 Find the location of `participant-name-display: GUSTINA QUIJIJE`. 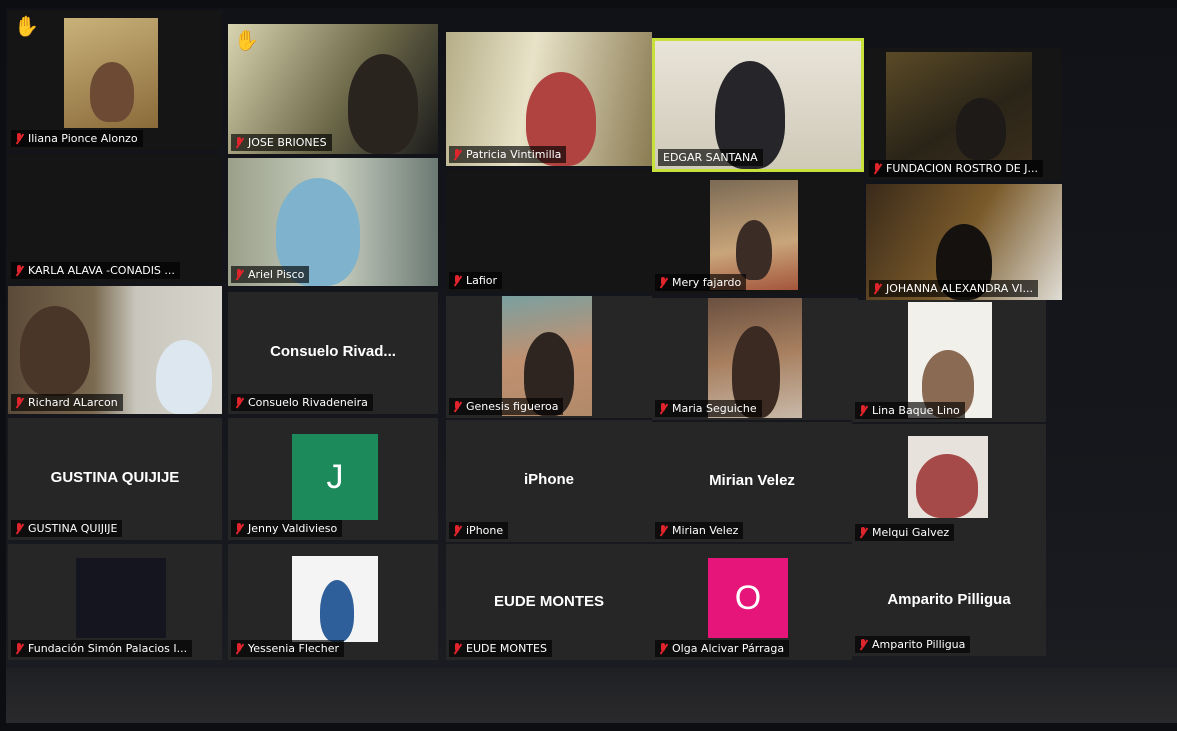

participant-name-display: GUSTINA QUIJIJE is located at coordinates (115, 478).